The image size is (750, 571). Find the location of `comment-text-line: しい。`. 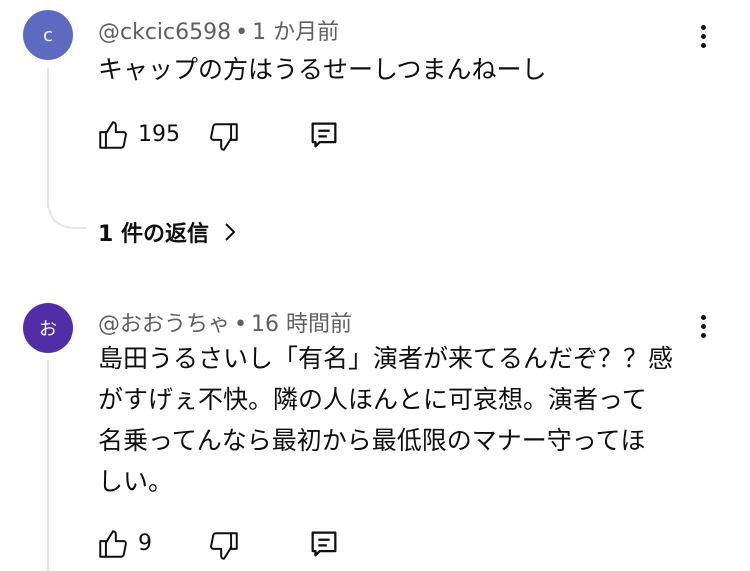

comment-text-line: しい。 is located at coordinates (136, 481).